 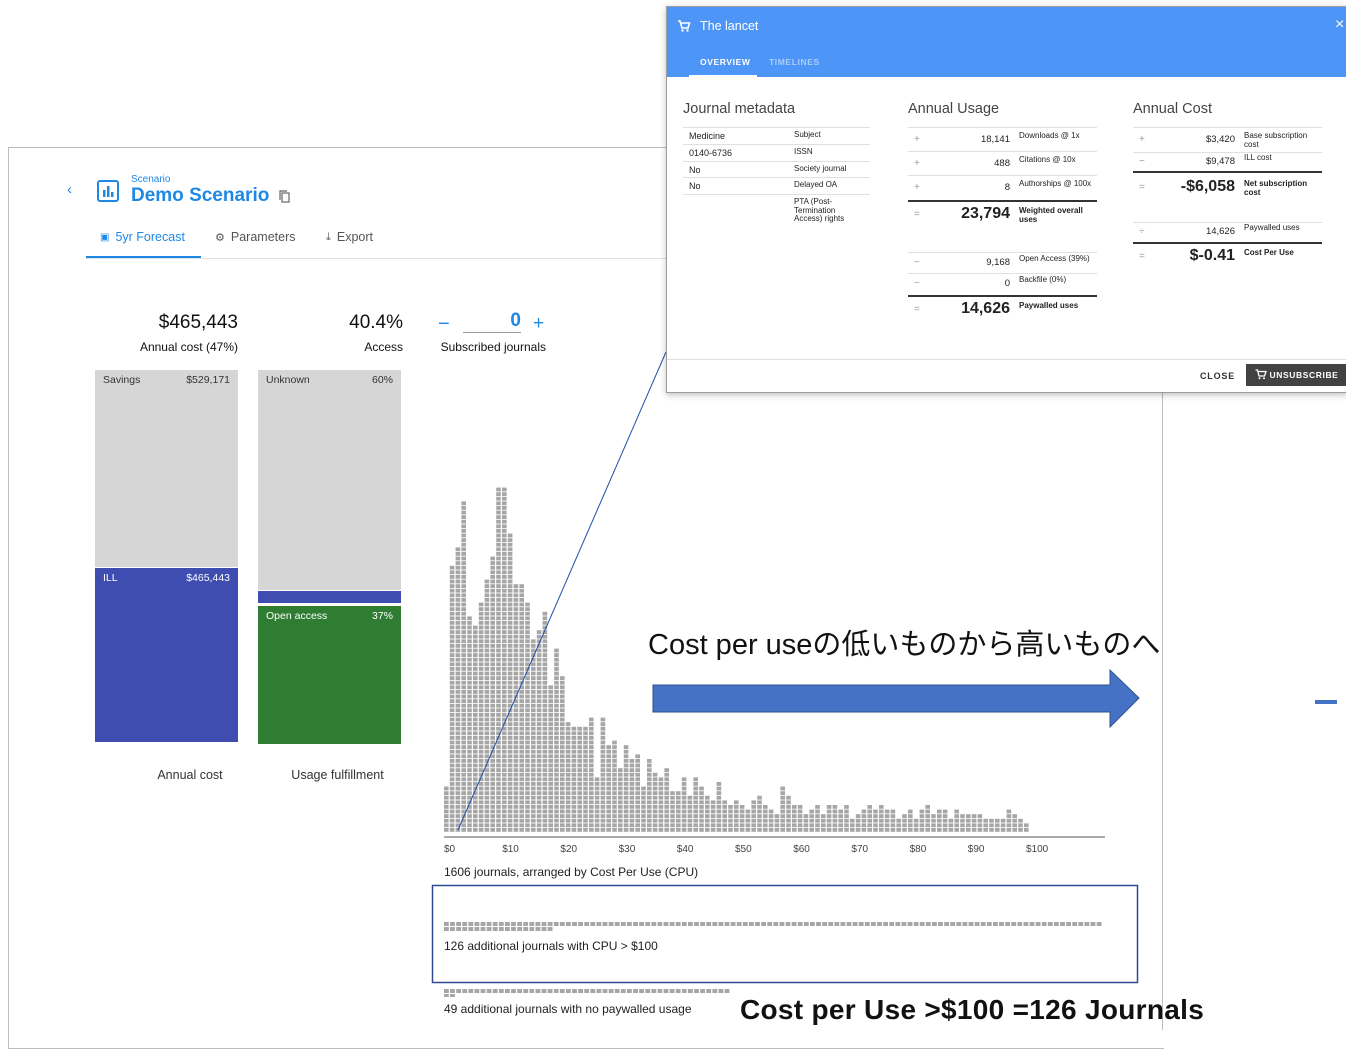 What do you see at coordinates (1227, 256) in the screenshot?
I see `total-row: = $-0.41 Cost Per Use` at bounding box center [1227, 256].